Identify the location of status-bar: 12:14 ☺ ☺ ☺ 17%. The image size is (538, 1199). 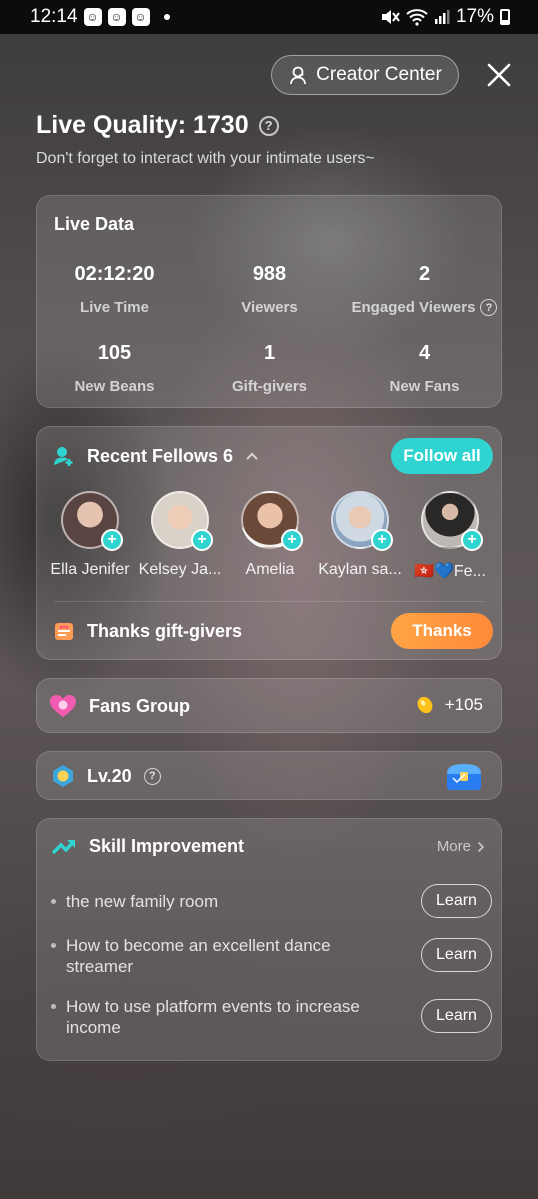
(269, 17).